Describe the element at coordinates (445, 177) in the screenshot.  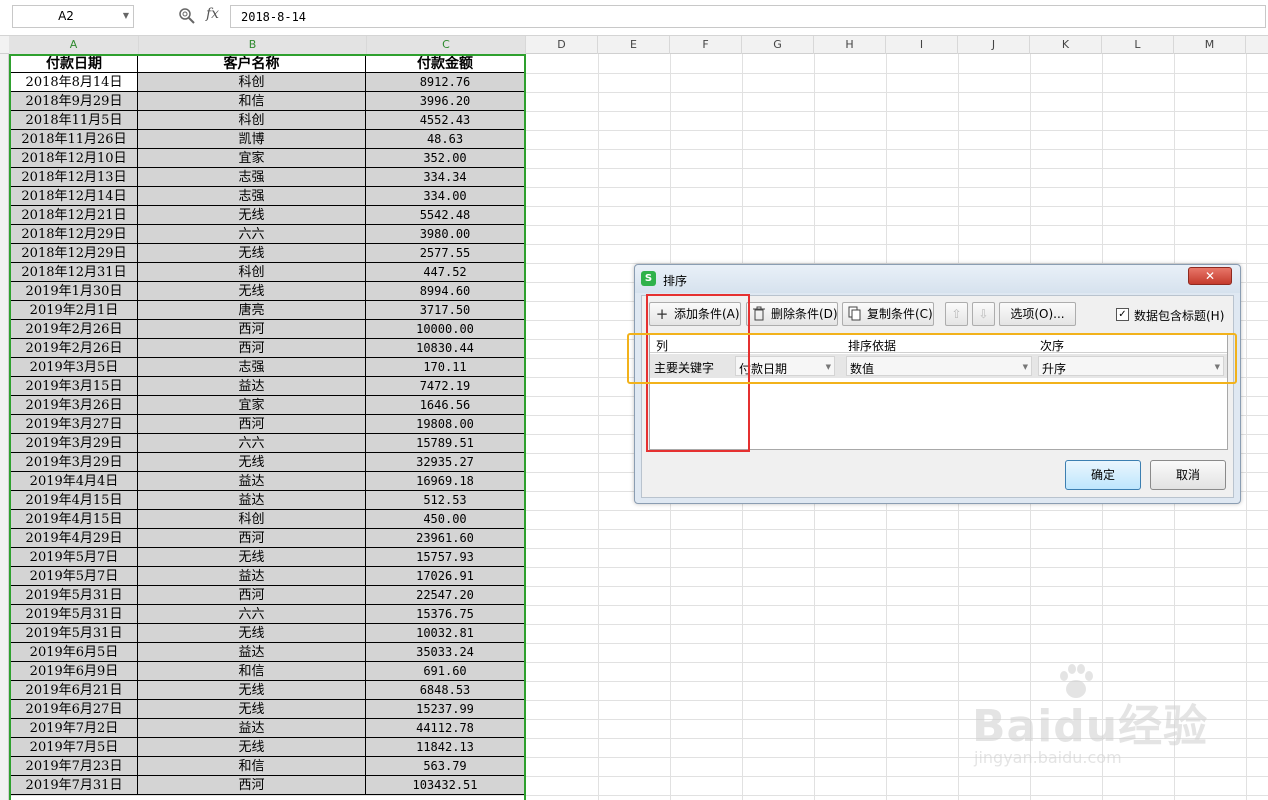
I see `amount-cell: 334.34` at that location.